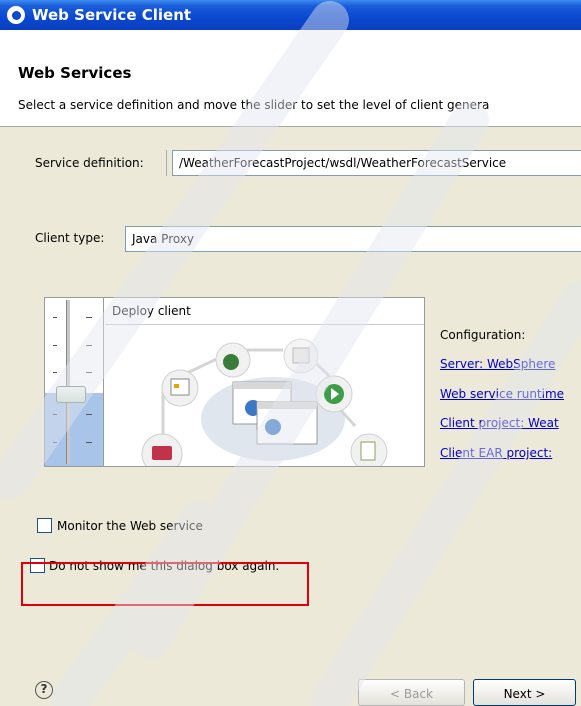 The width and height of the screenshot is (581, 706). Describe the element at coordinates (89, 163) in the screenshot. I see `service-definition-label: Service definition:` at that location.